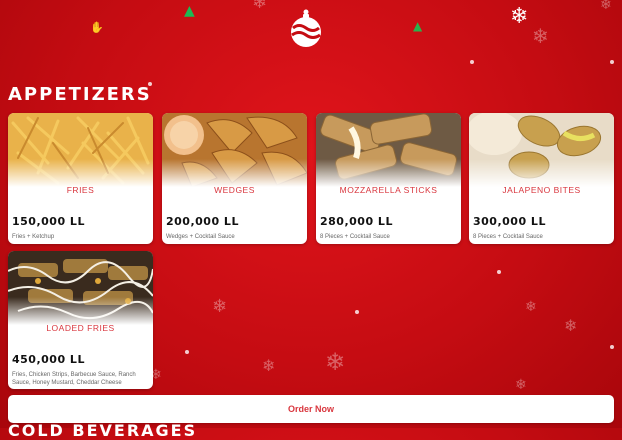 The height and width of the screenshot is (440, 622). What do you see at coordinates (306, 28) in the screenshot?
I see `ornament-logo-icon` at bounding box center [306, 28].